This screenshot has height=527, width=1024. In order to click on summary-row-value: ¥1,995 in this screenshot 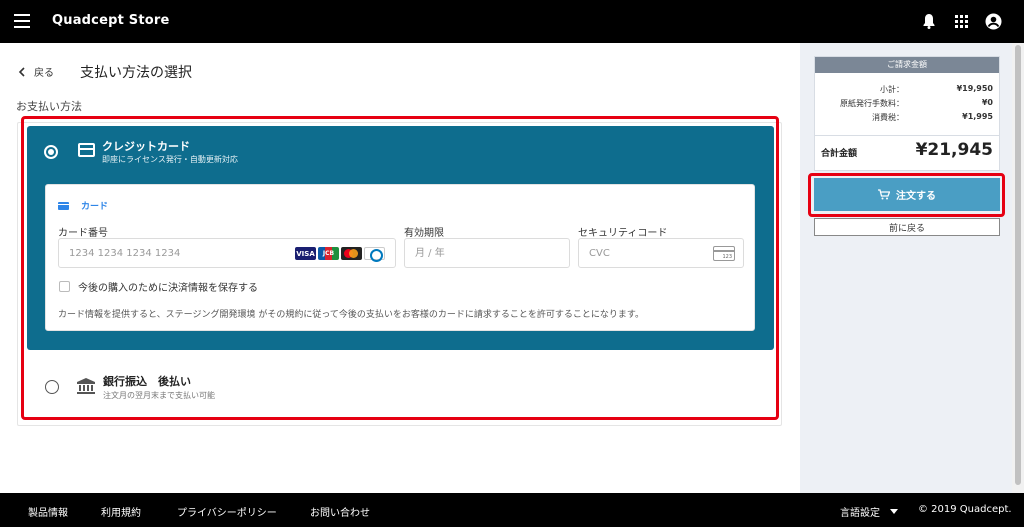, I will do `click(977, 116)`.